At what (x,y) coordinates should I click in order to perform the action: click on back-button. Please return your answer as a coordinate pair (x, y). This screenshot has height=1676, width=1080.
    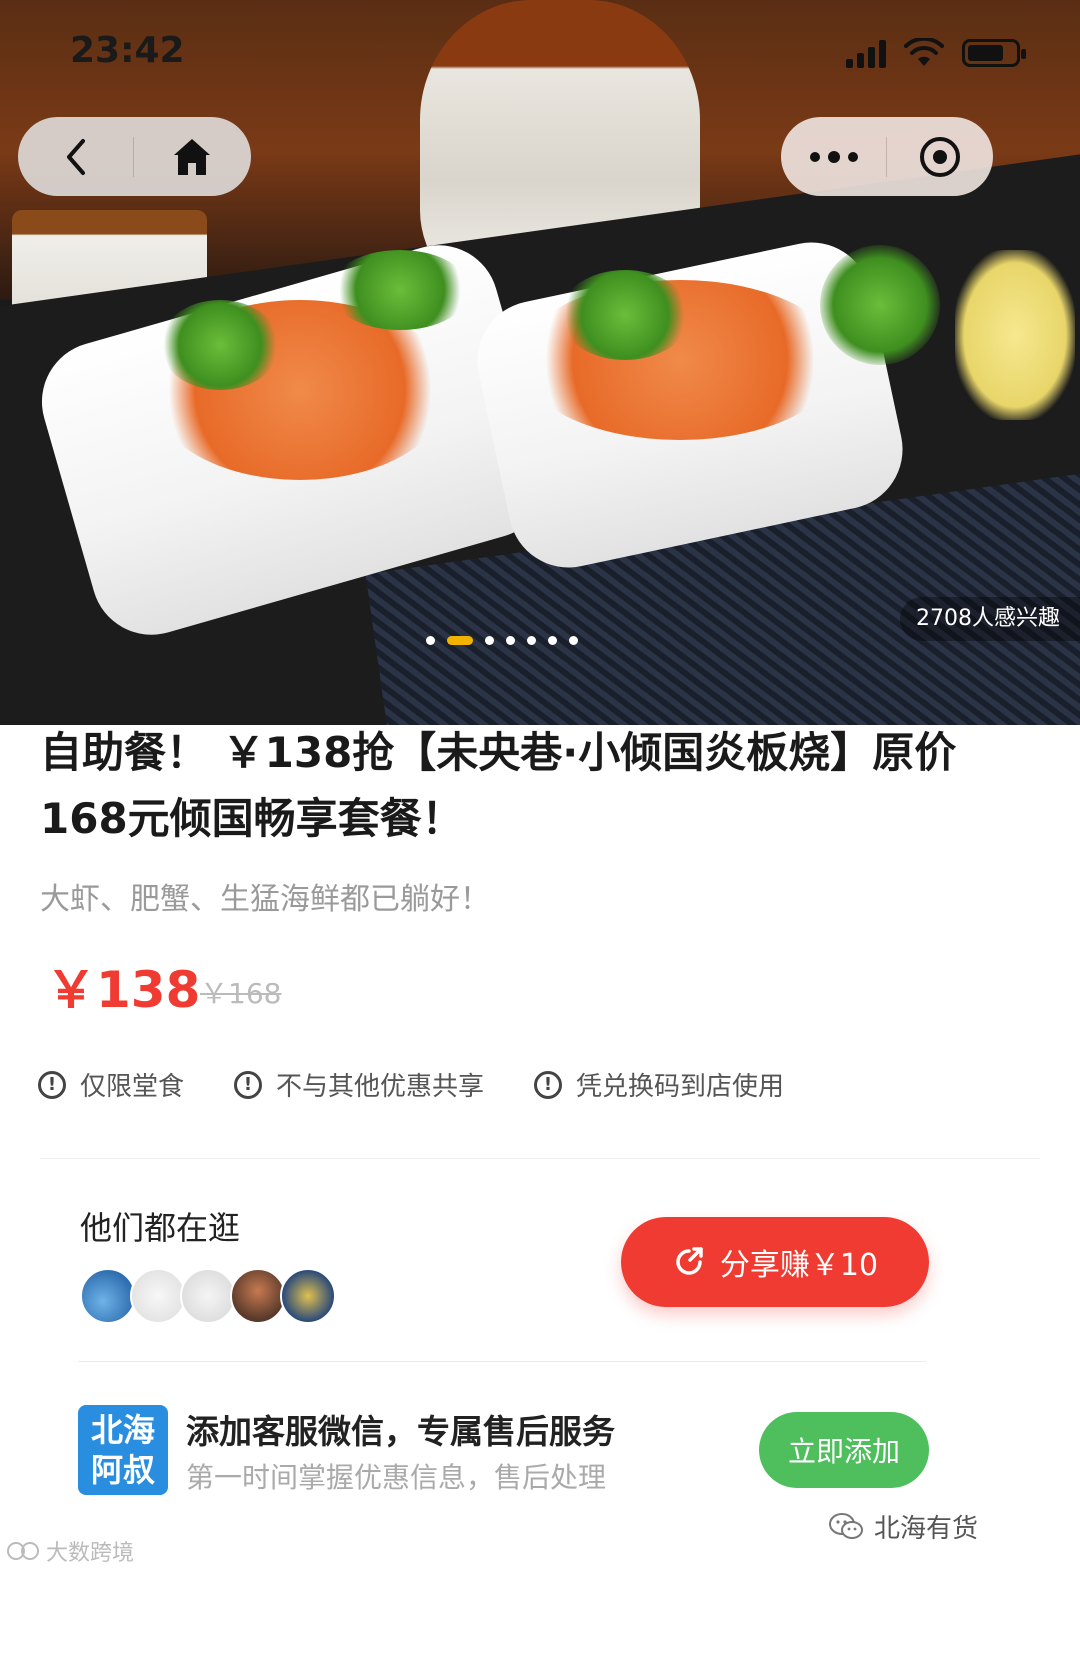
    Looking at the image, I should click on (75, 156).